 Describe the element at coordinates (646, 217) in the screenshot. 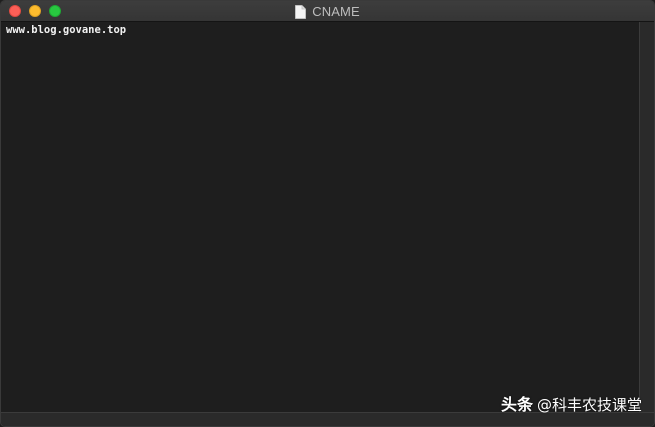

I see `vertical-scrollbar` at that location.